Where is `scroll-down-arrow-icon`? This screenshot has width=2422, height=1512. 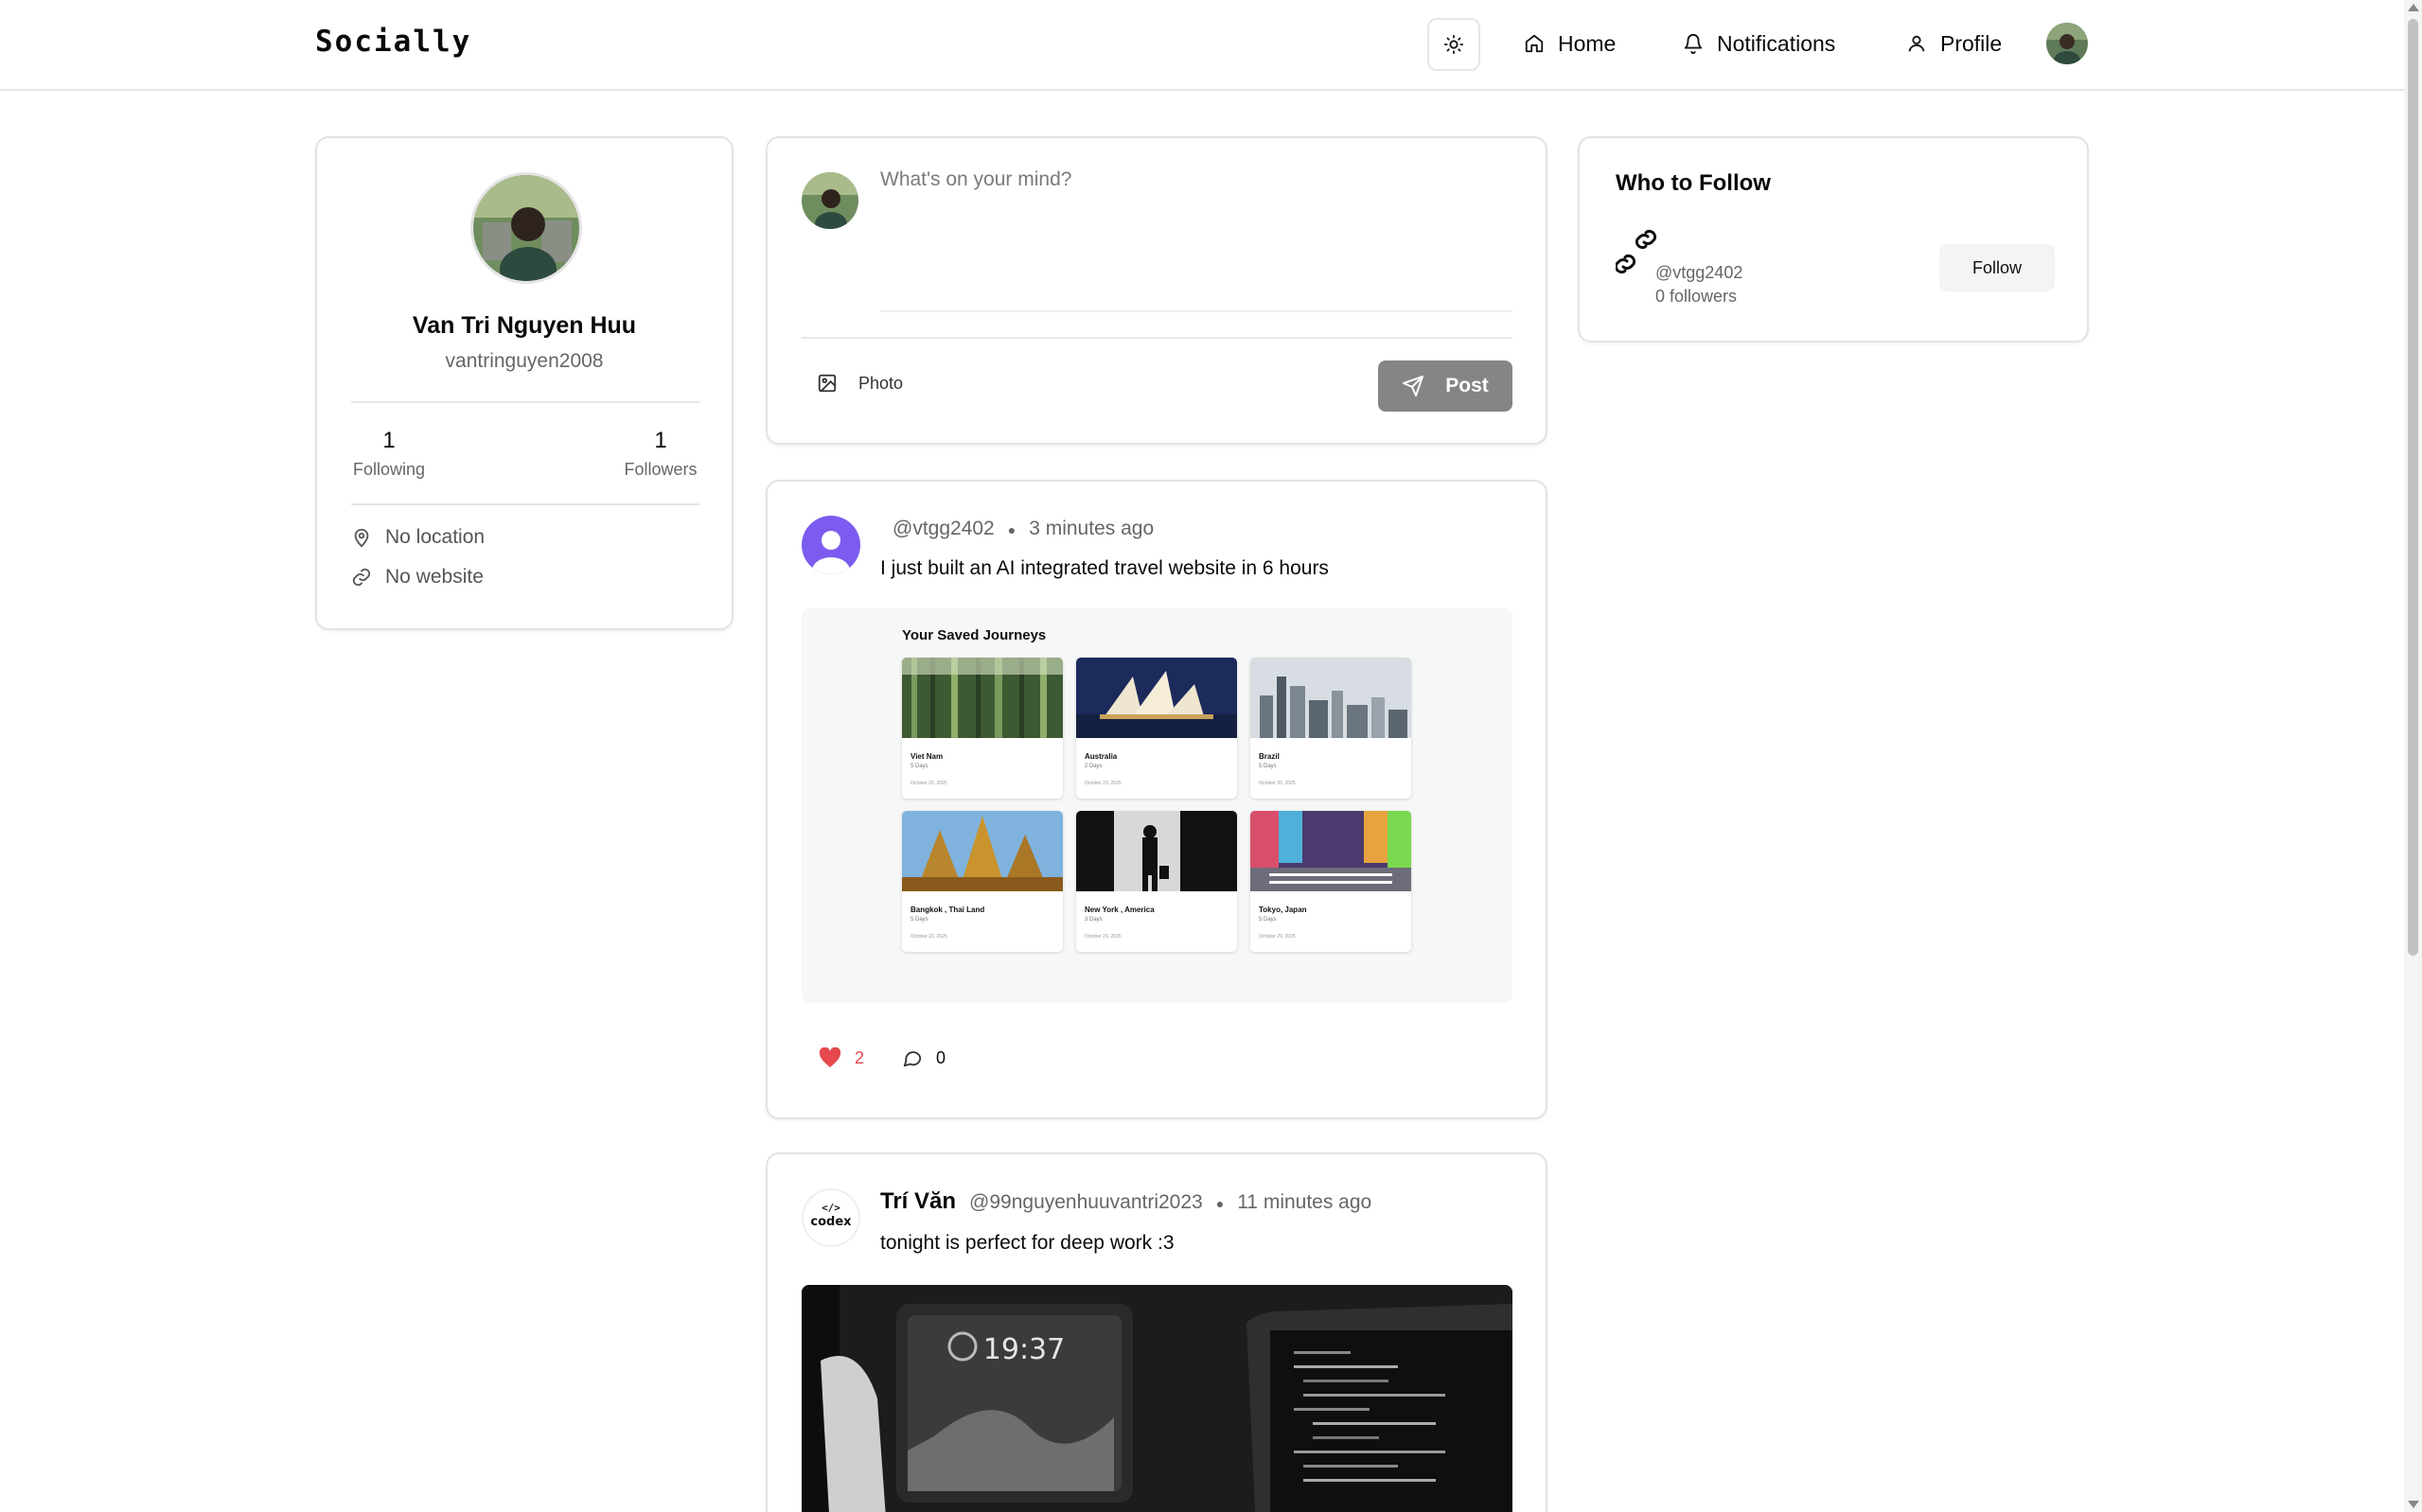 scroll-down-arrow-icon is located at coordinates (2413, 1504).